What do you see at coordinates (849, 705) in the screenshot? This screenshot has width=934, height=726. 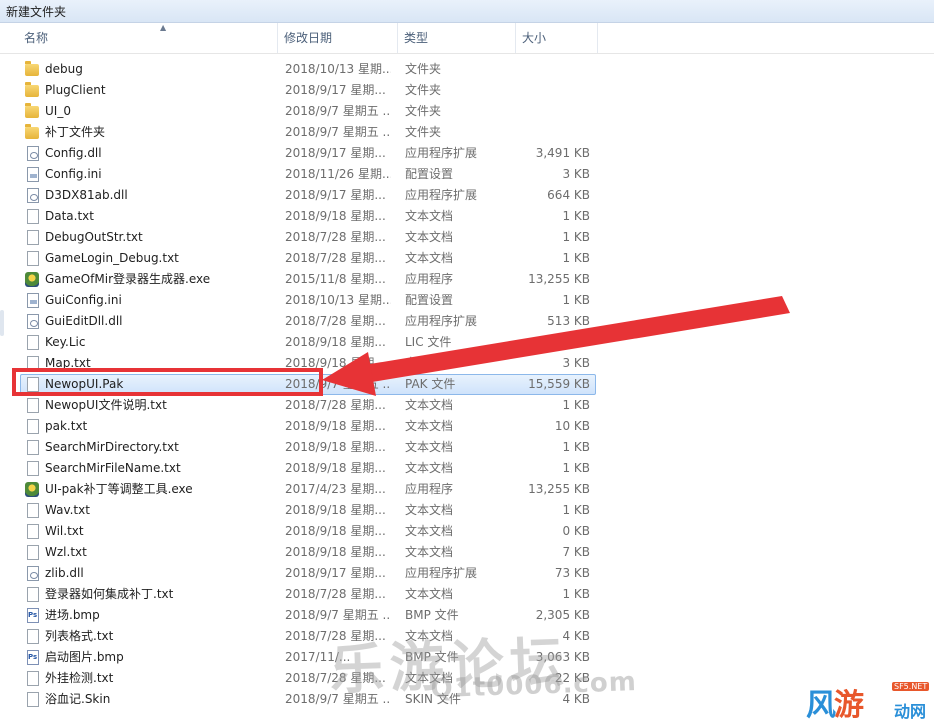 I see `logo-char-b: 游` at bounding box center [849, 705].